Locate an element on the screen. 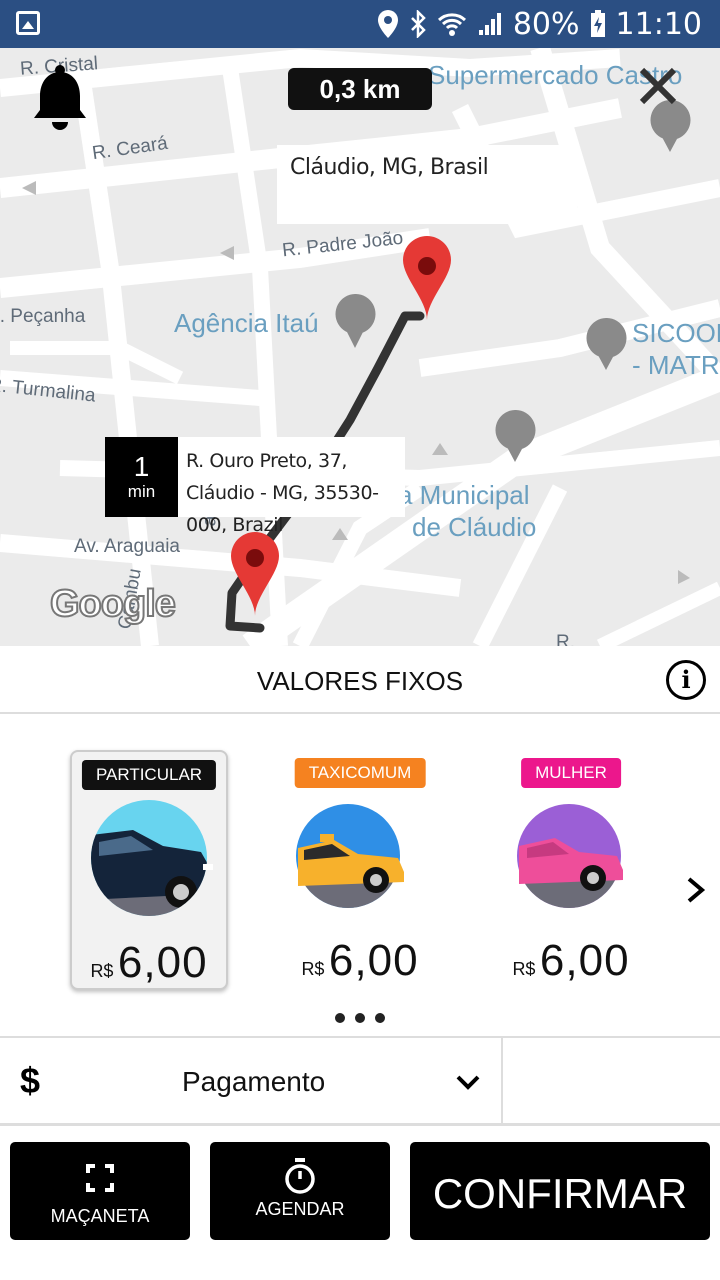  bell-icon is located at coordinates (60, 99).